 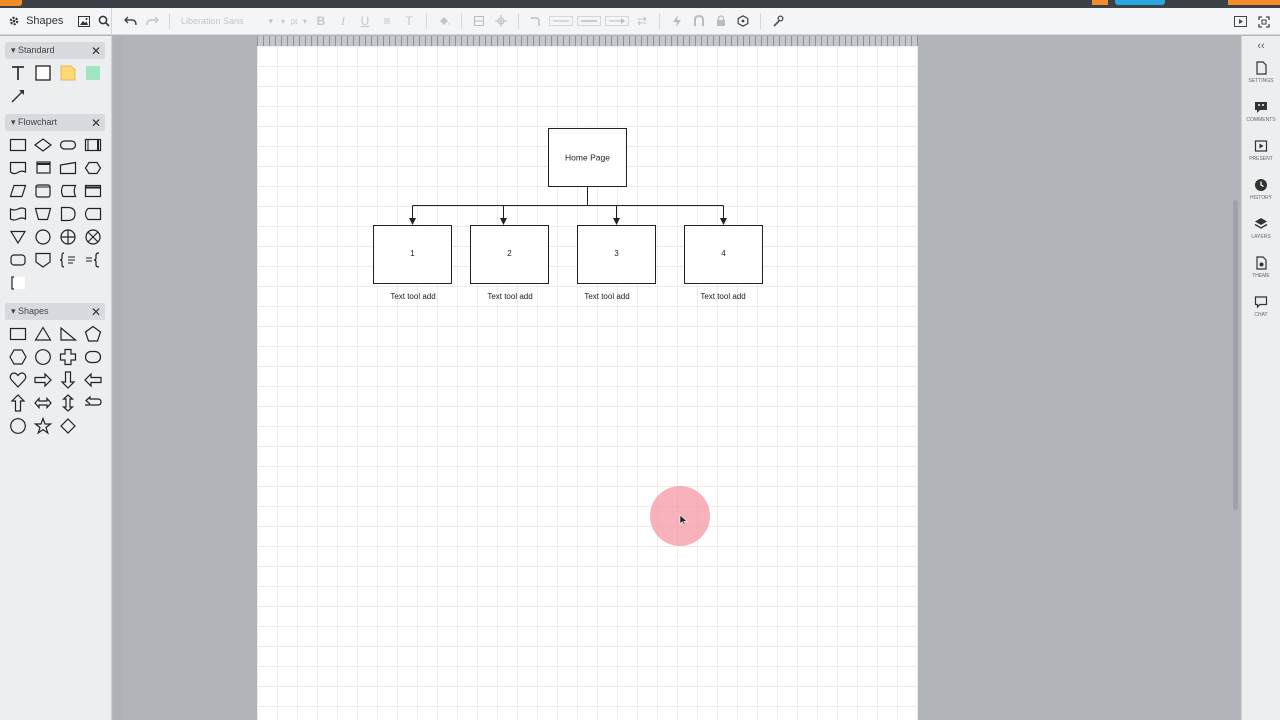 I want to click on flowchart-section-header: ▾ Flowchart ✕, so click(x=55, y=122).